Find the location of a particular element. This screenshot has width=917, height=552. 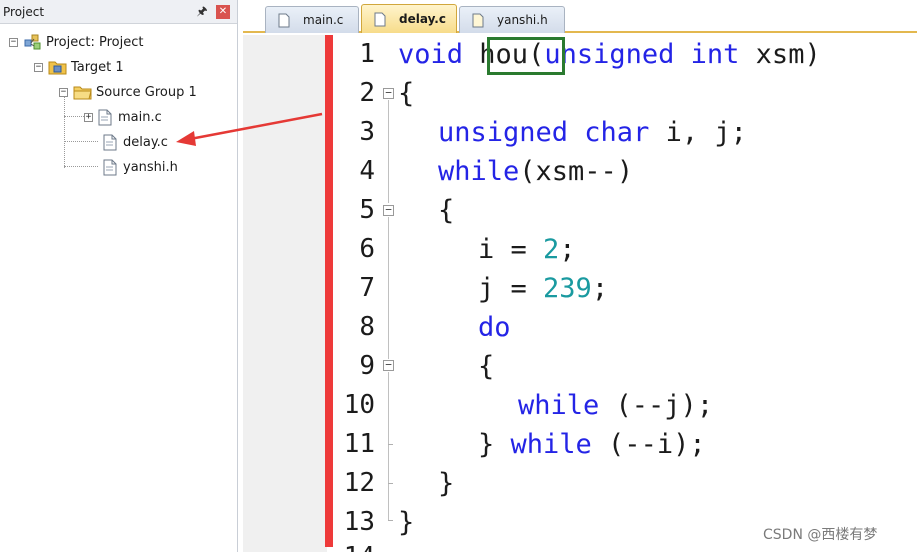

code-line-10: while (--j); is located at coordinates (615, 405).